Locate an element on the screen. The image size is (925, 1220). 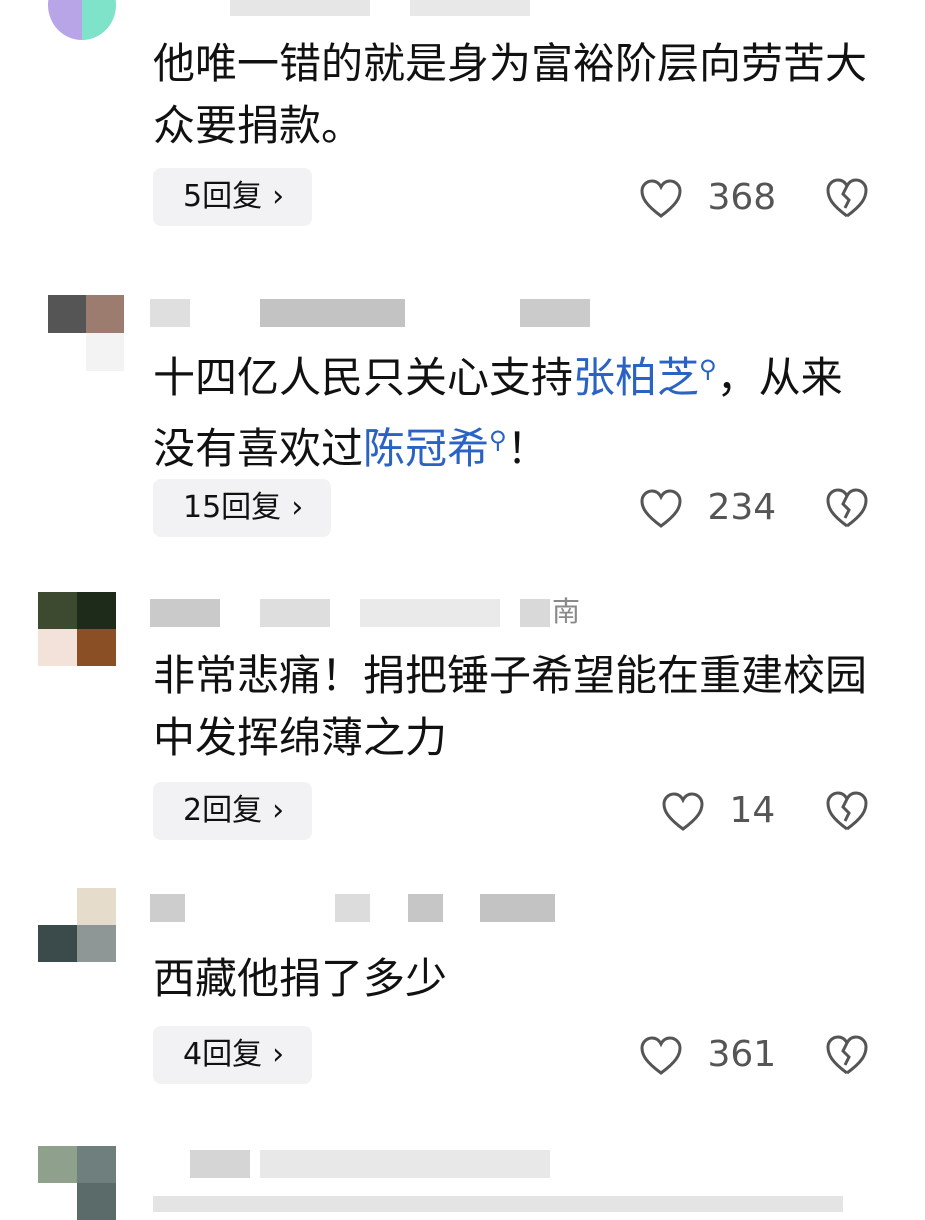
comment-text: 西藏他捐了多少 is located at coordinates (300, 978).